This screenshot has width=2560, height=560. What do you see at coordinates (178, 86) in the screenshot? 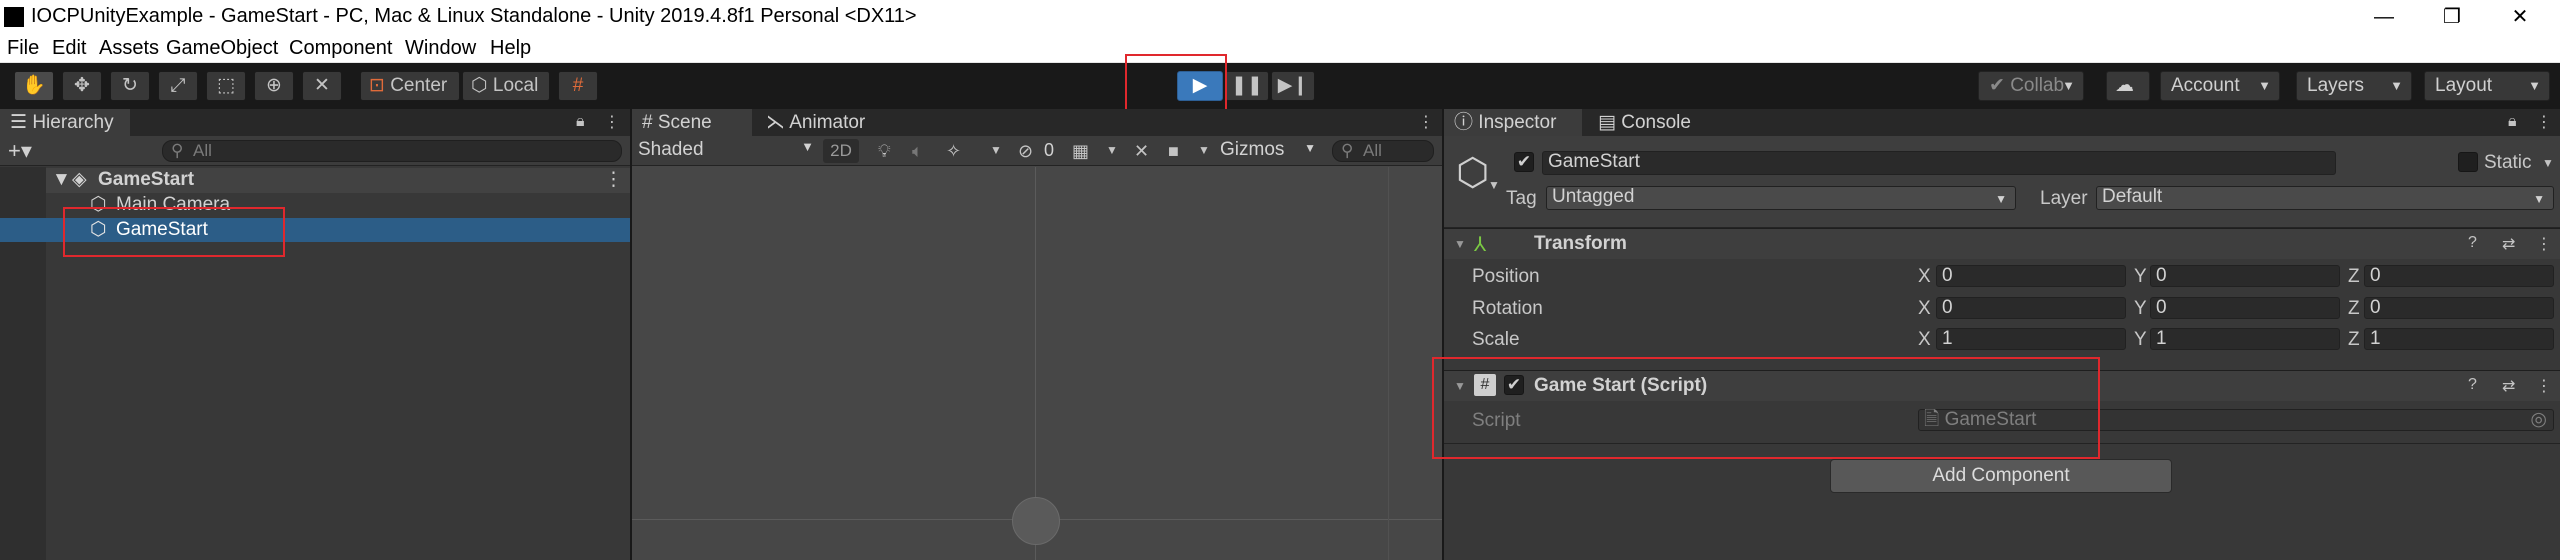
I see `scale-tool-button: ⤢` at bounding box center [178, 86].